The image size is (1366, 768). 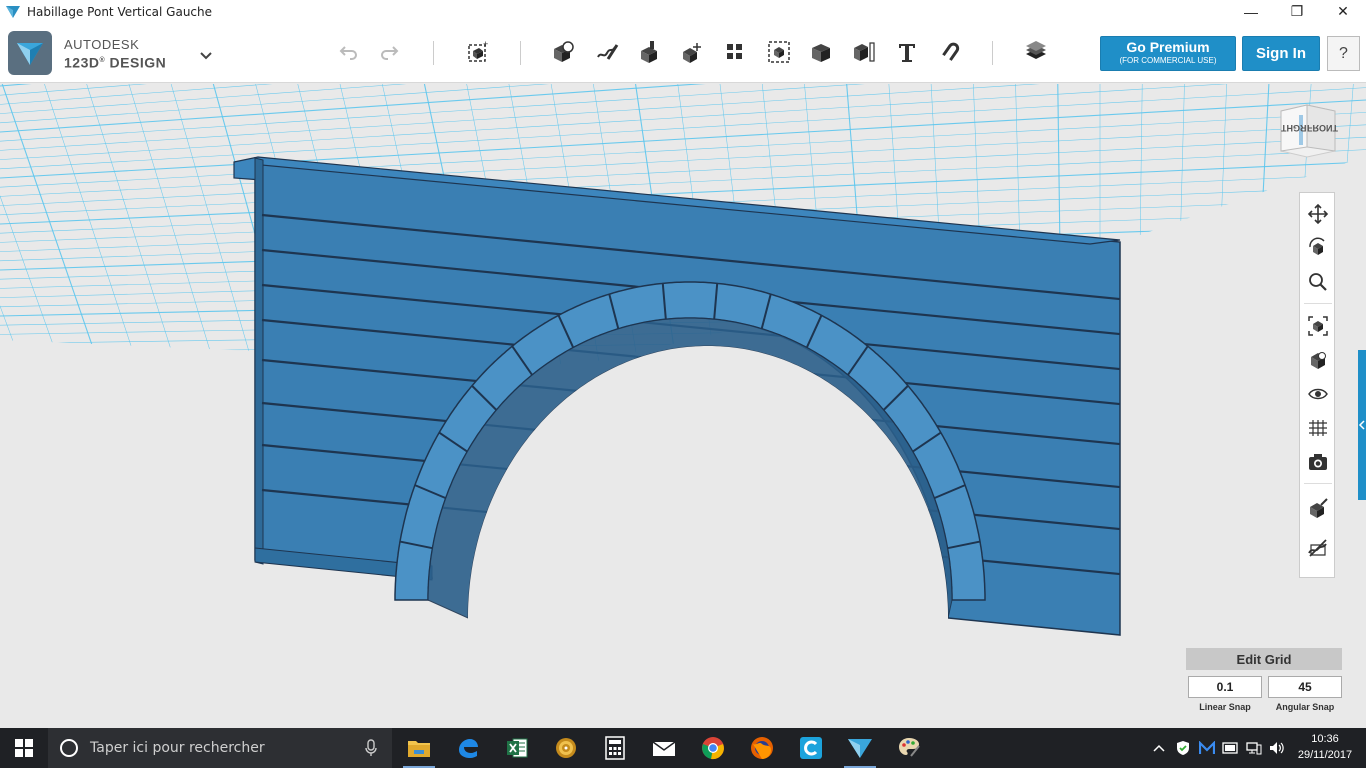 I want to click on excel-app, so click(x=517, y=748).